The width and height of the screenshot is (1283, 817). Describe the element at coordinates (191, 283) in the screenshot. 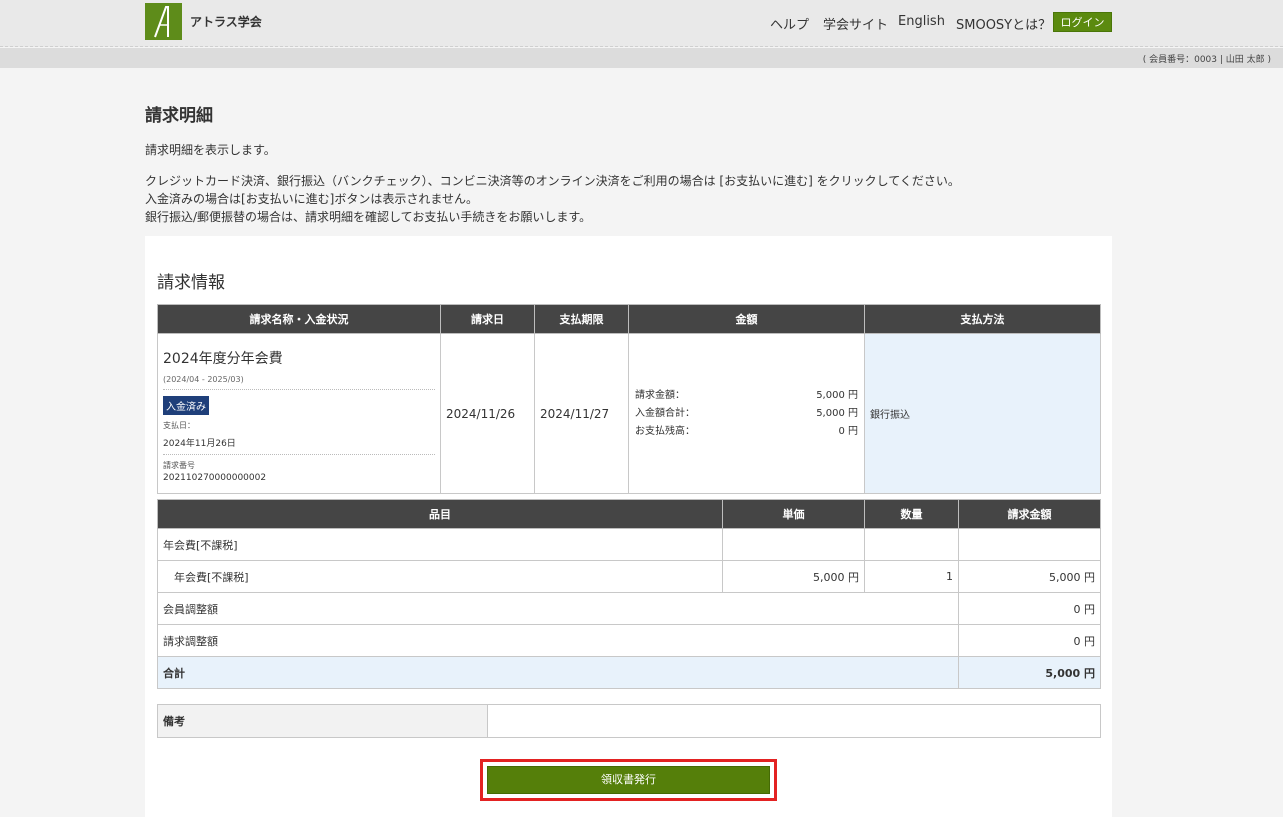

I see `section-title: 請求情報` at that location.